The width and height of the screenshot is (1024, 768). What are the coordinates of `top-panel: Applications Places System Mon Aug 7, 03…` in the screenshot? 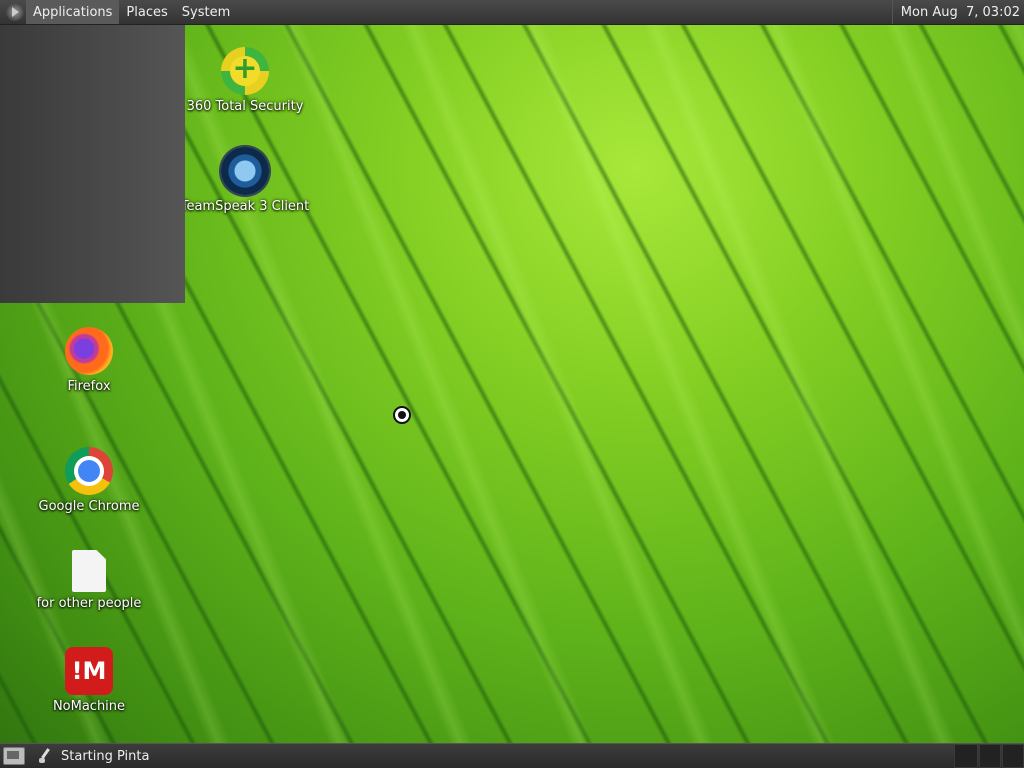 It's located at (512, 12).